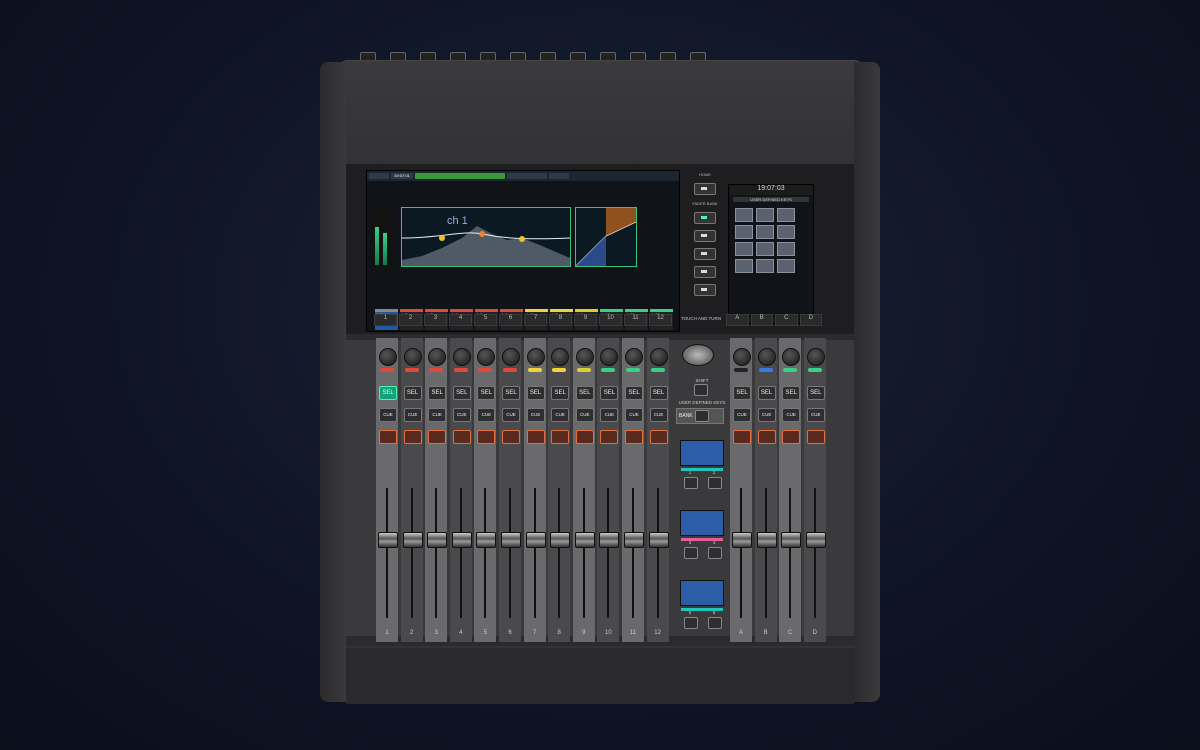 Image resolution: width=1200 pixels, height=750 pixels. Describe the element at coordinates (702, 416) in the screenshot. I see `bank-button` at that location.